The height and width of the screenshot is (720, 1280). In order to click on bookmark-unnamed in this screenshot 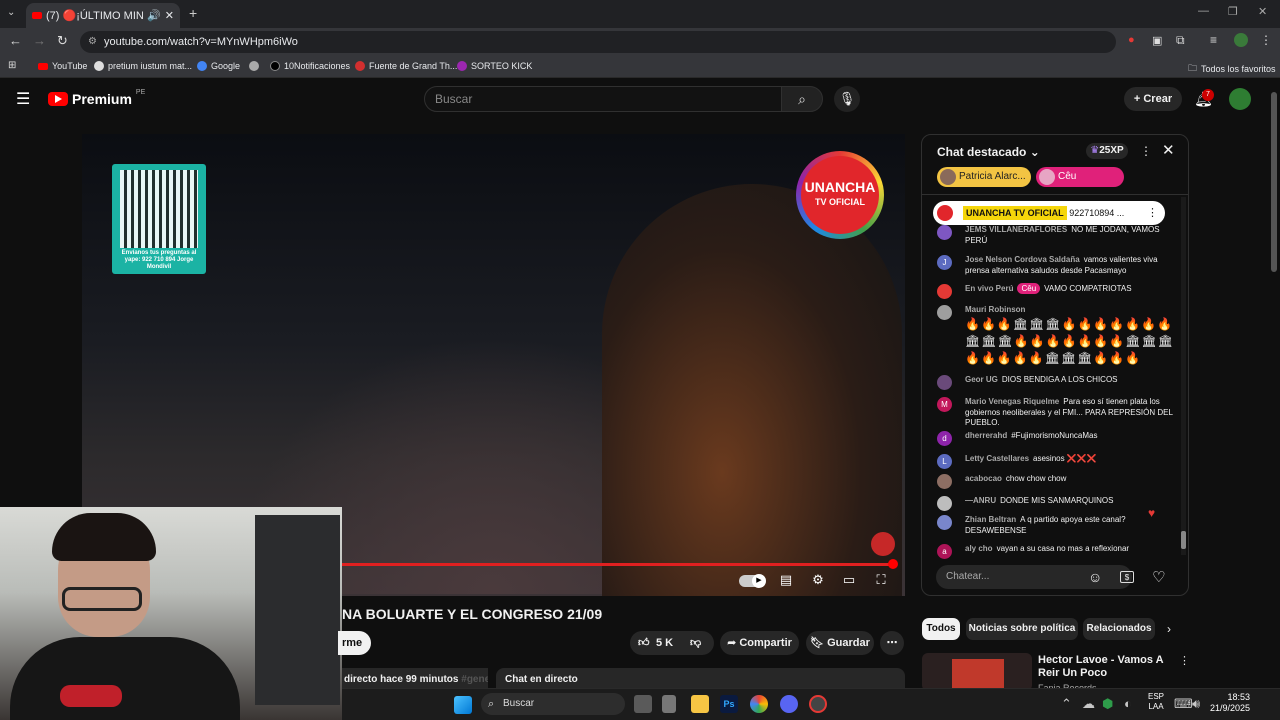, I will do `click(256, 66)`.